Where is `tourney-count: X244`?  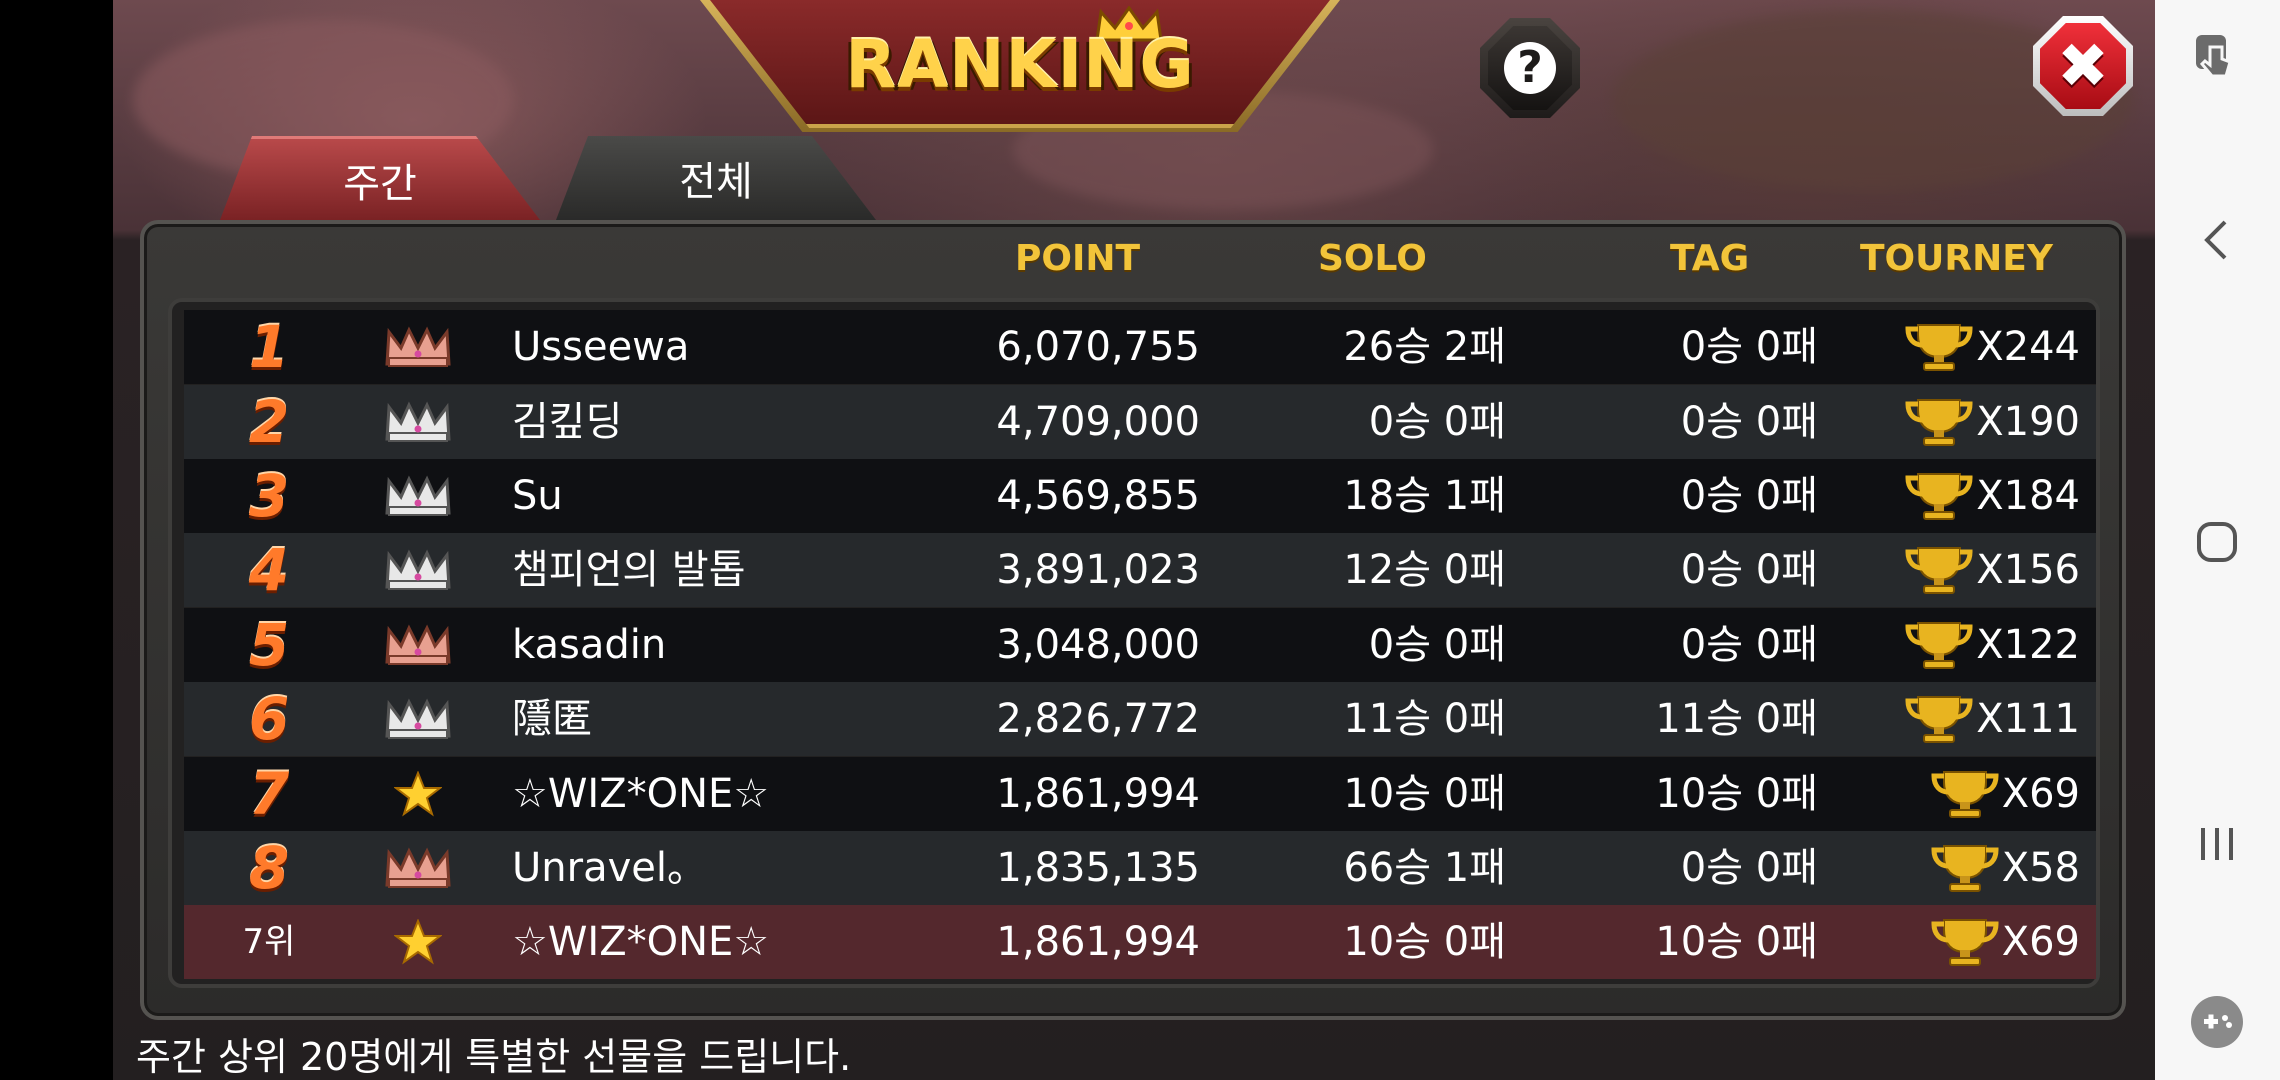 tourney-count: X244 is located at coordinates (1942, 347).